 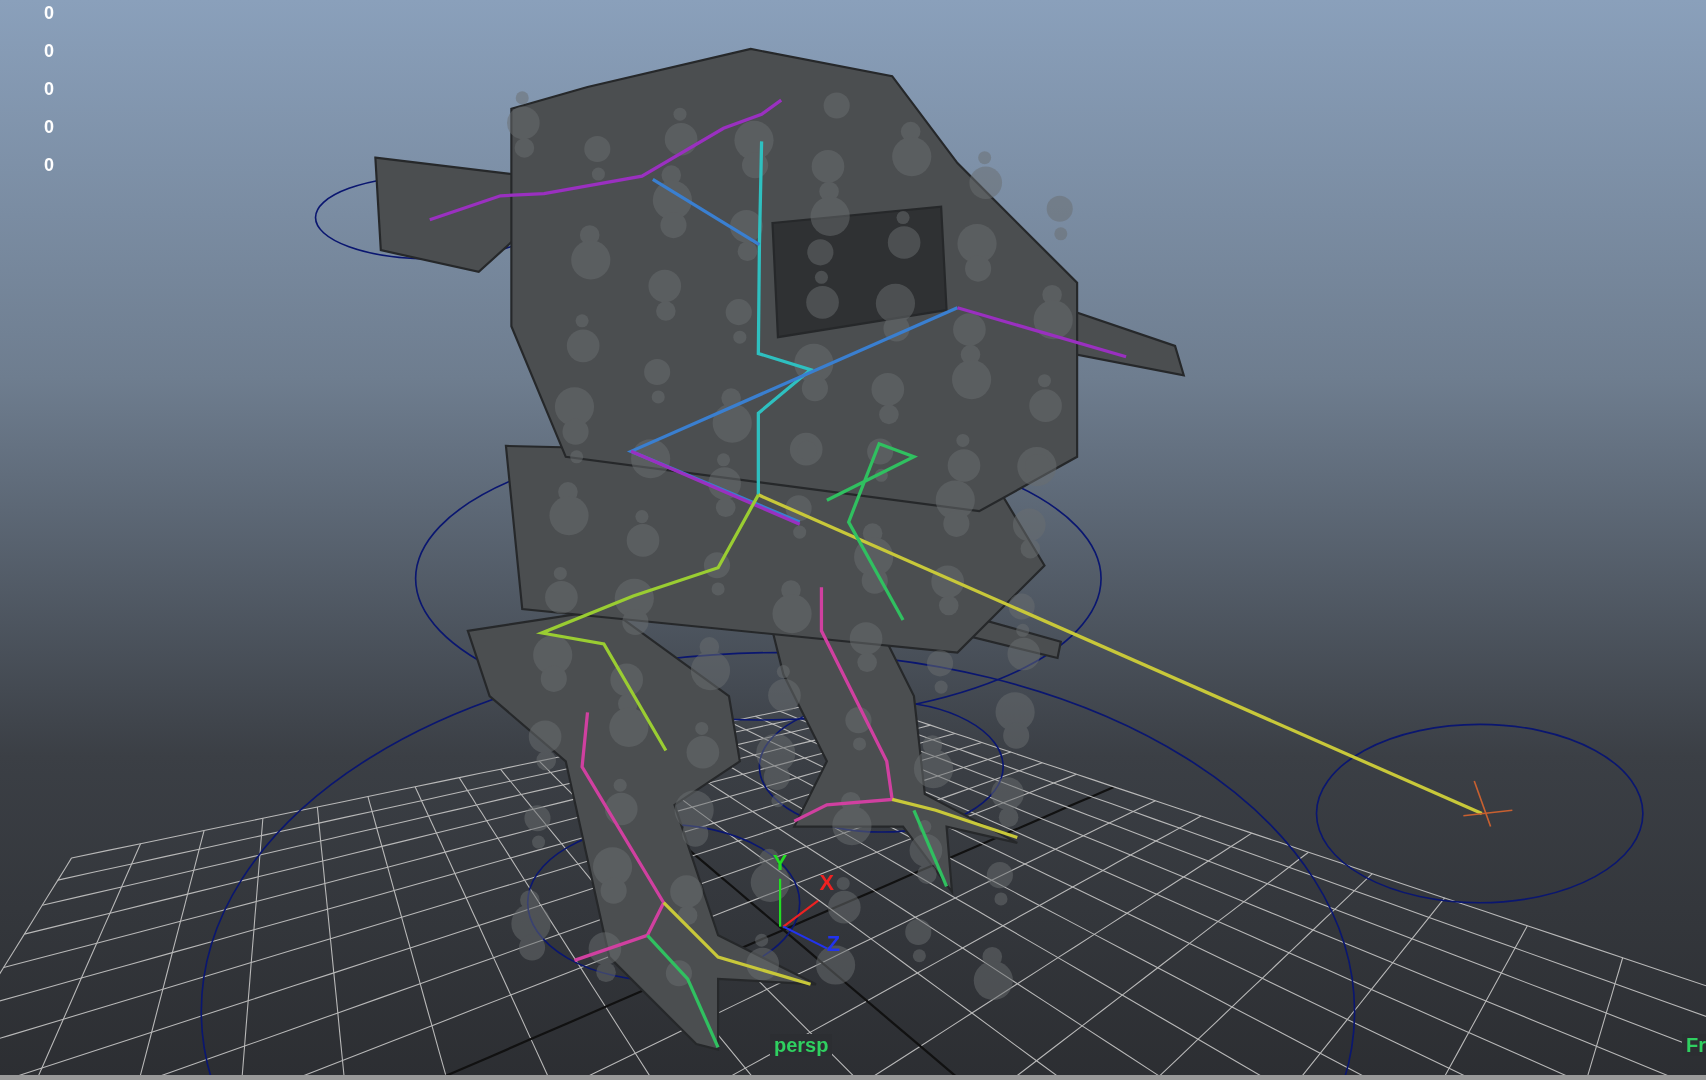 What do you see at coordinates (833, 943) in the screenshot?
I see `axis-label: Z` at bounding box center [833, 943].